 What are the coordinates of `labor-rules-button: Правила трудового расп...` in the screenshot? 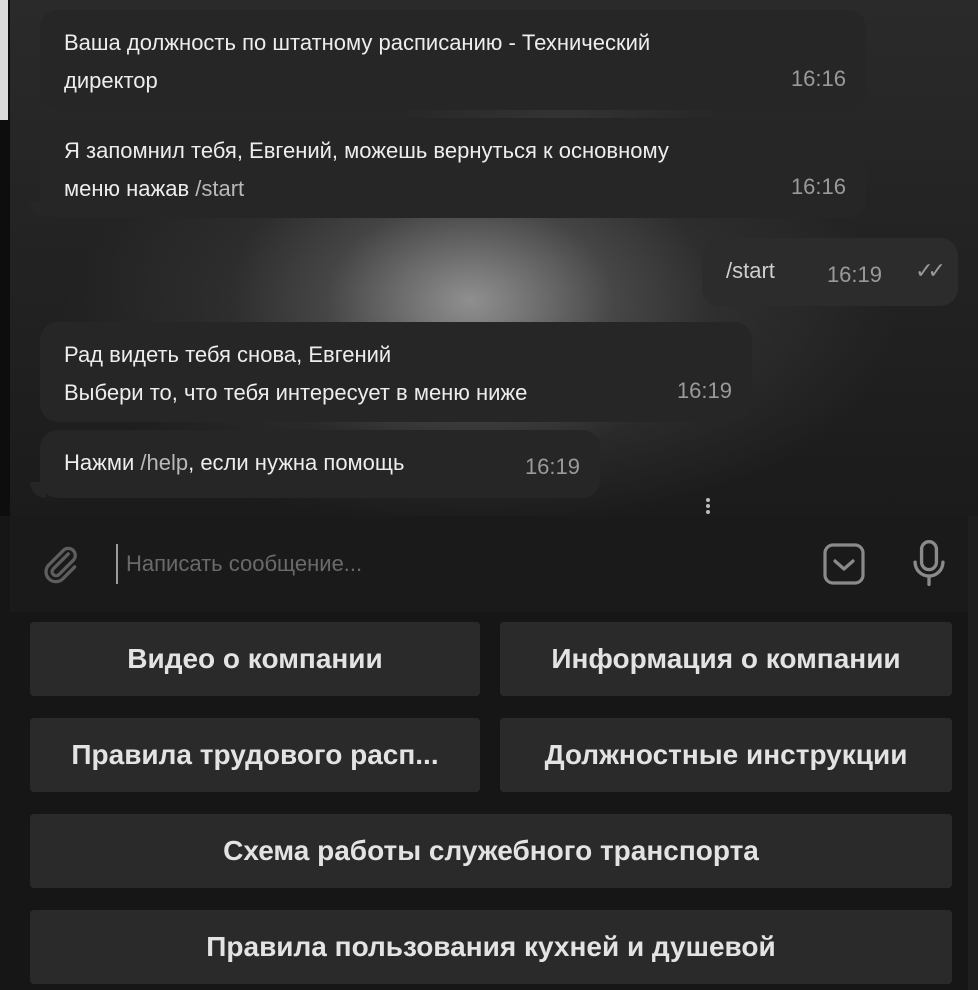 It's located at (255, 755).